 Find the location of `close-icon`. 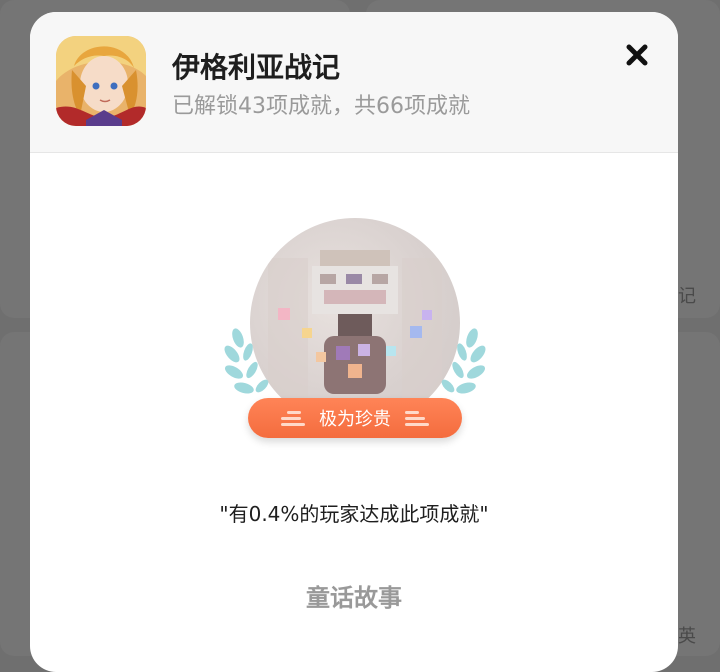

close-icon is located at coordinates (637, 55).